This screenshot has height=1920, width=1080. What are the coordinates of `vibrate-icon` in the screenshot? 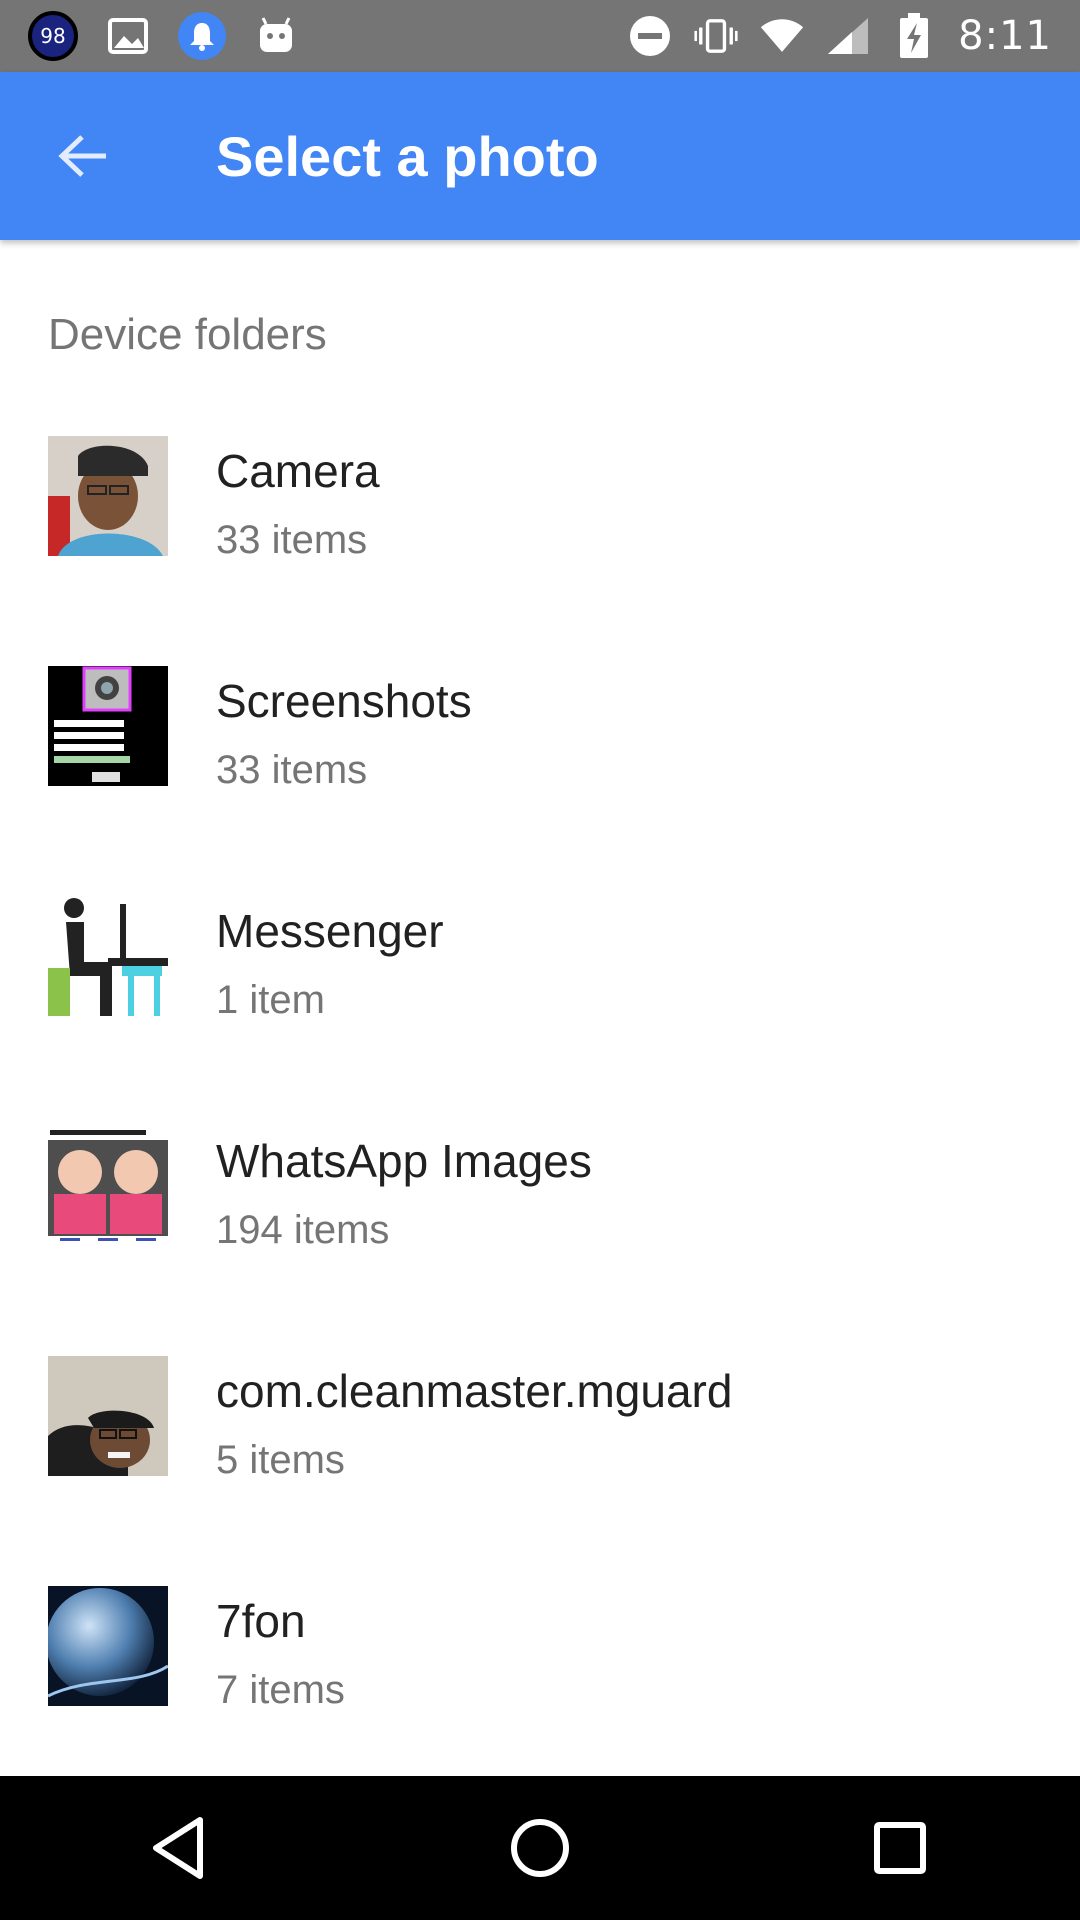 It's located at (716, 36).